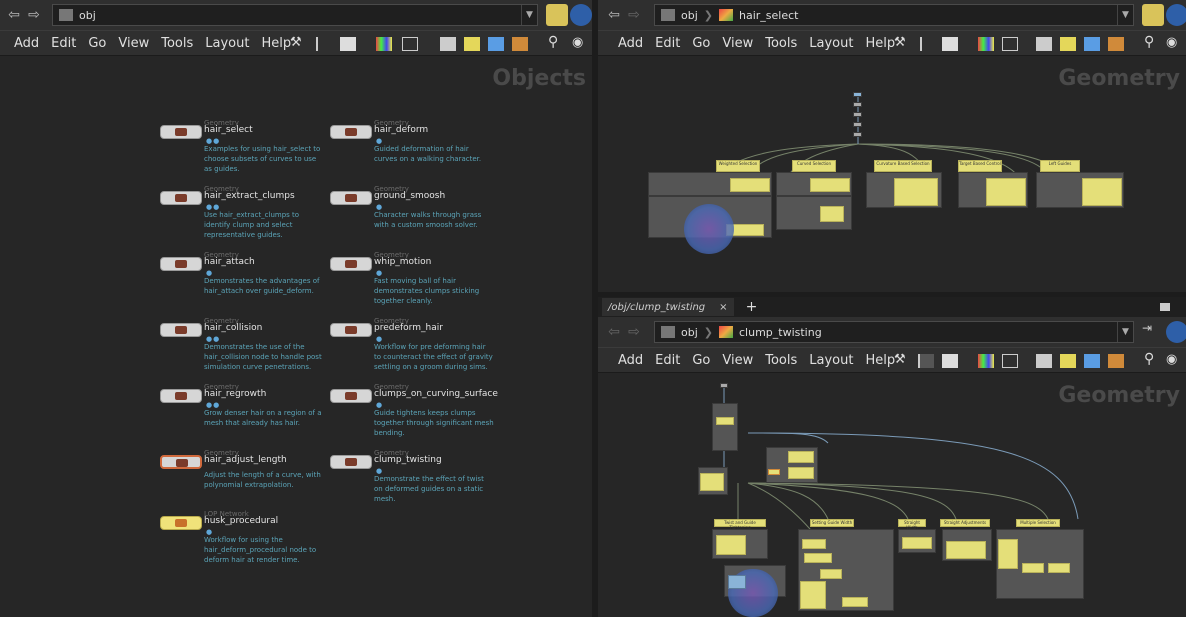 Image resolution: width=1186 pixels, height=617 pixels. I want to click on add-tab-icon: +, so click(752, 307).